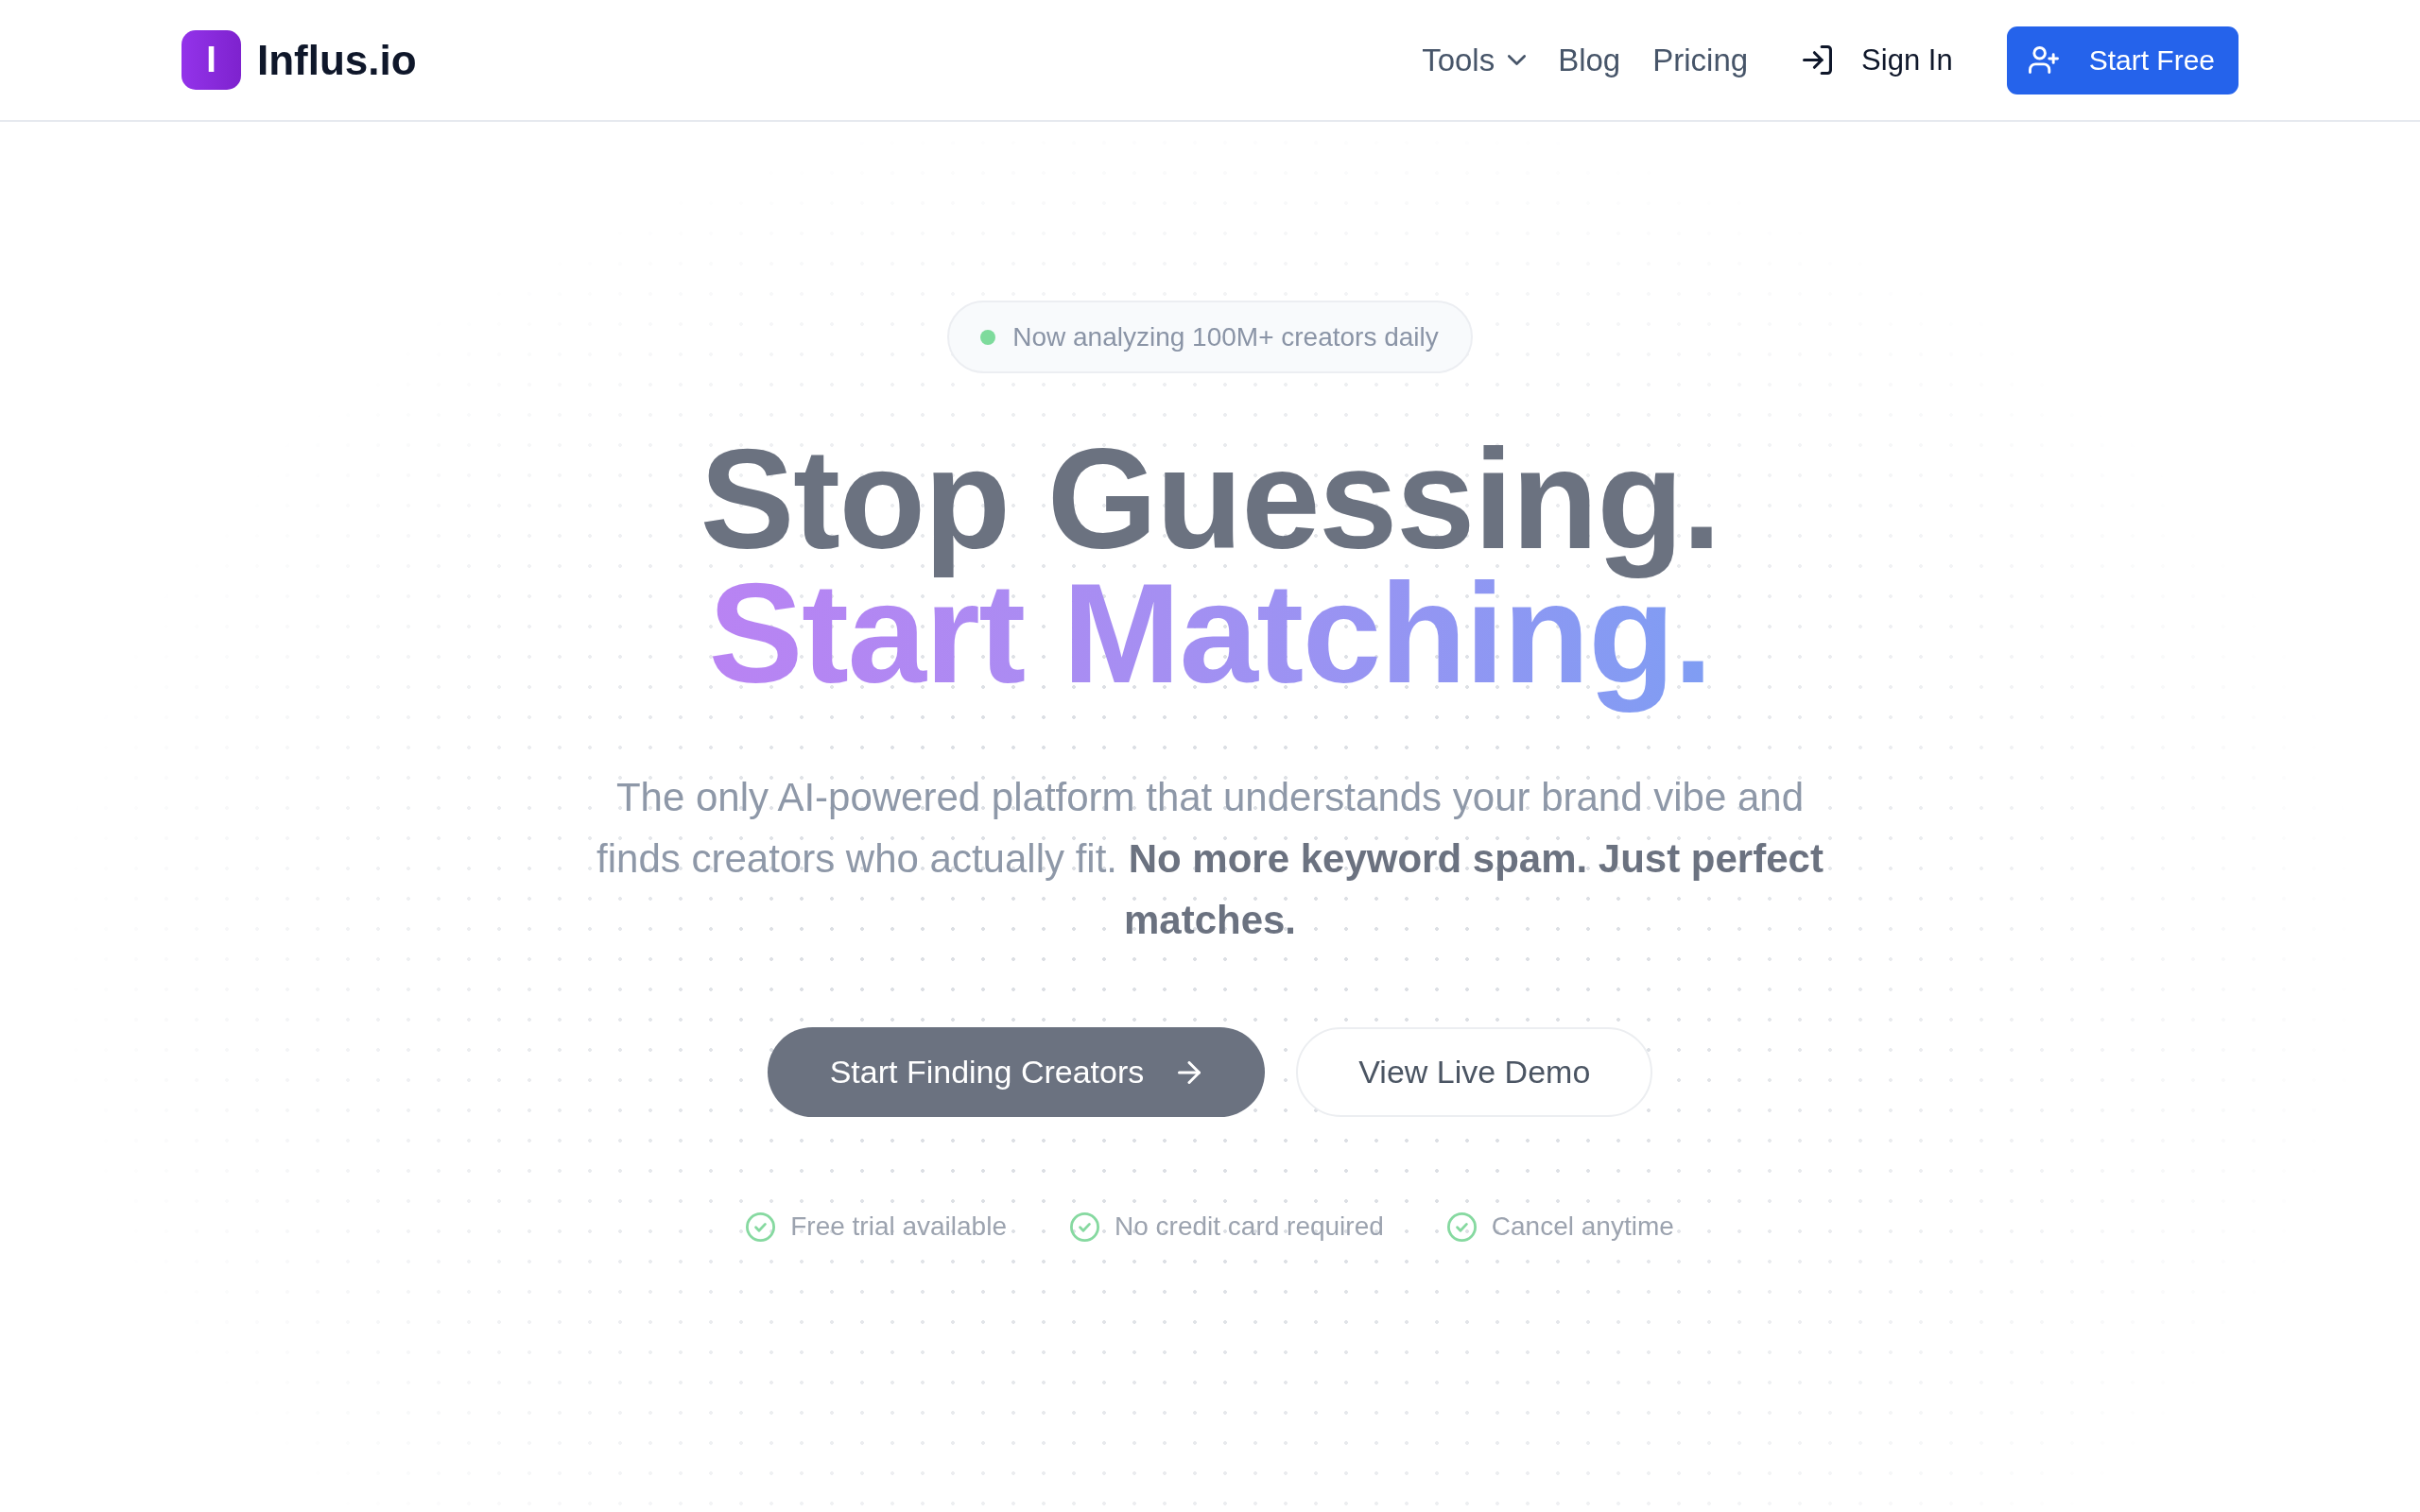 This screenshot has height=1512, width=2420. I want to click on sign-in-icon, so click(1818, 60).